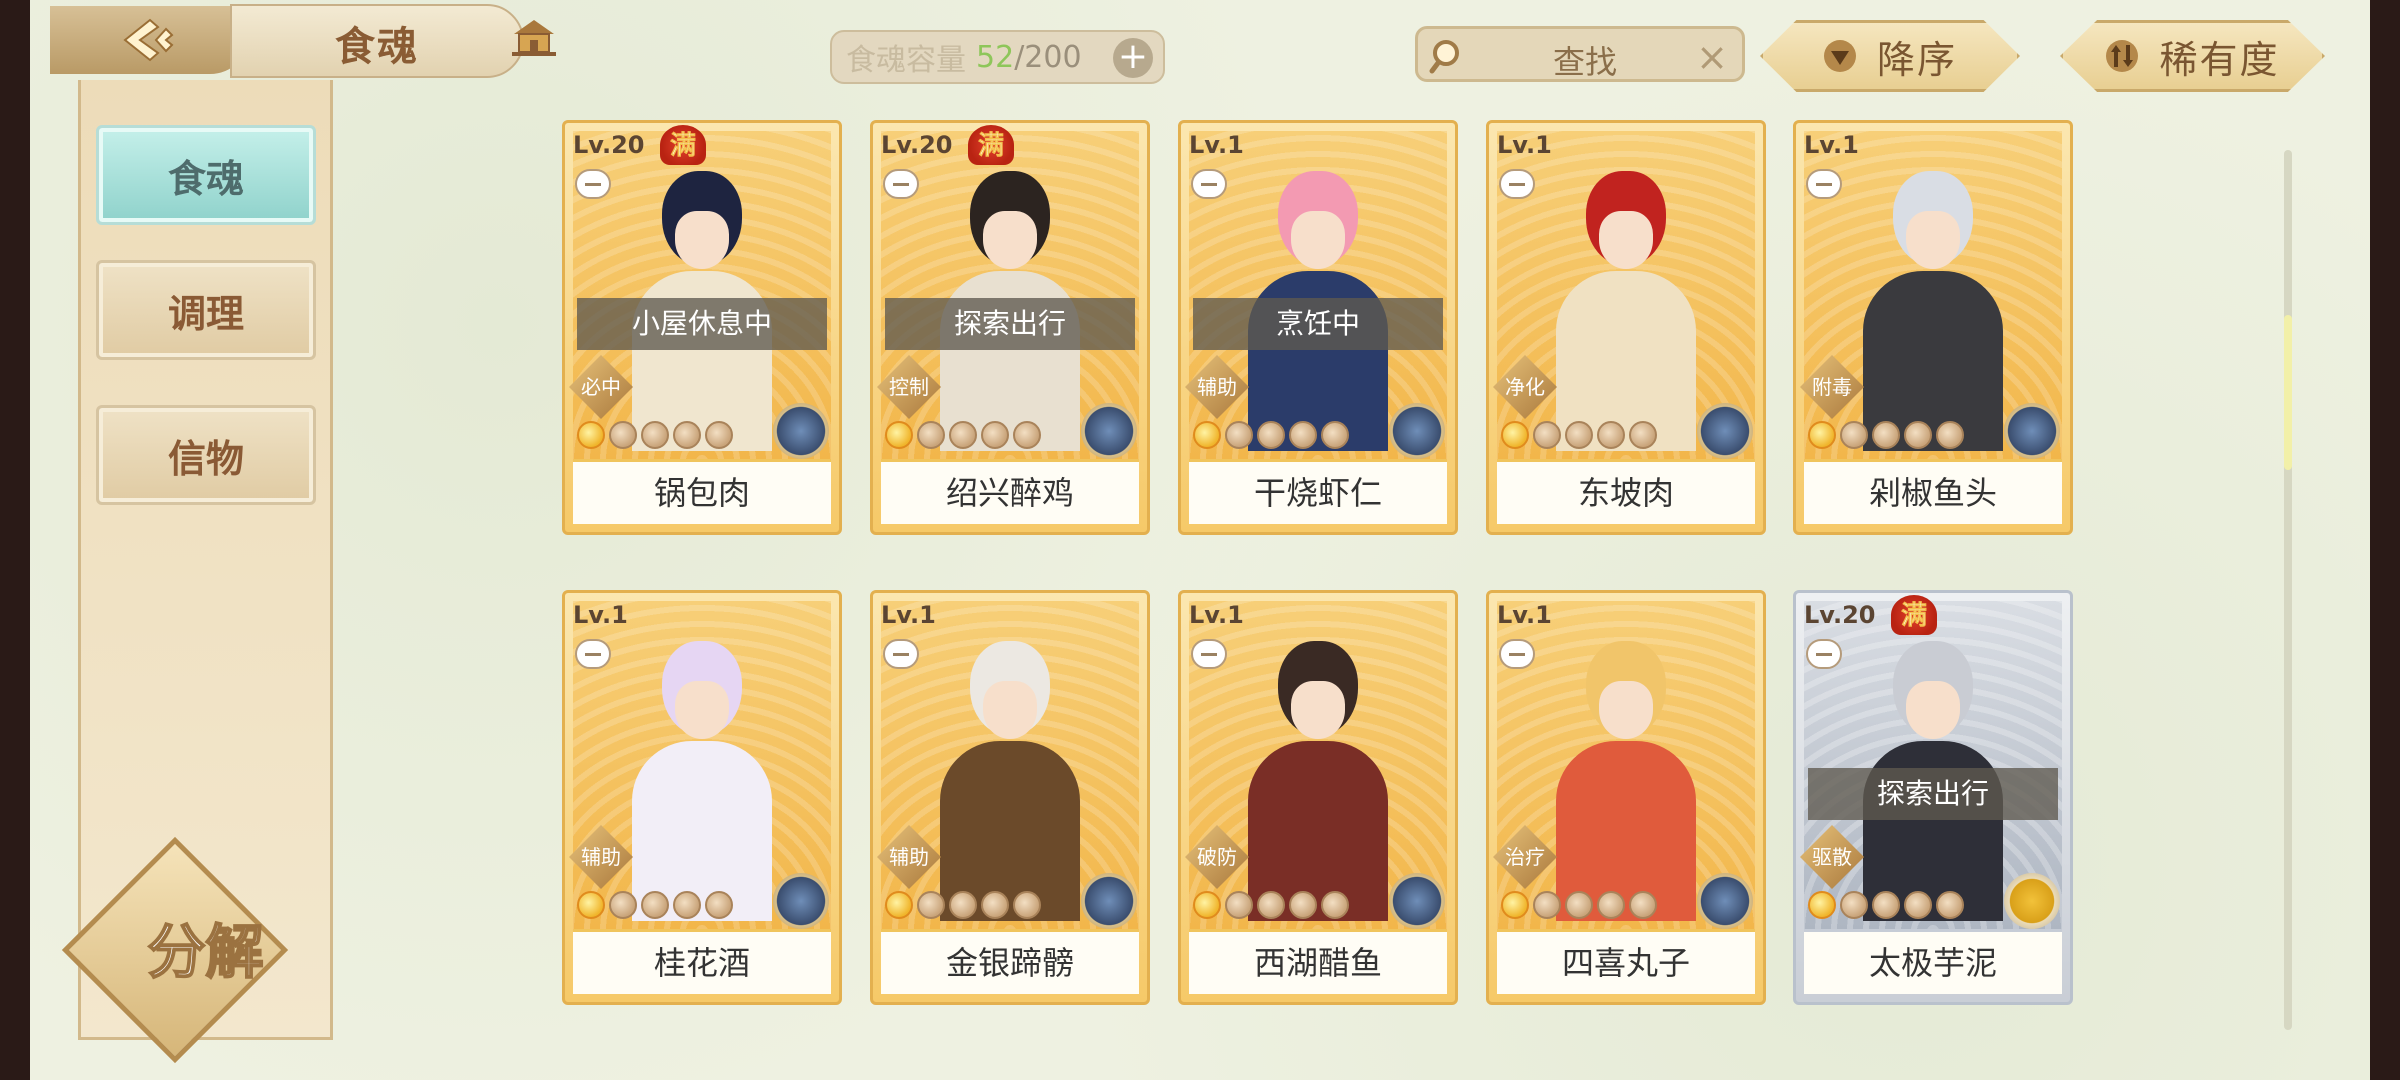  I want to click on food-soul-card: Lv.20 满 小屋休息中 必中 锅包肉, so click(702, 327).